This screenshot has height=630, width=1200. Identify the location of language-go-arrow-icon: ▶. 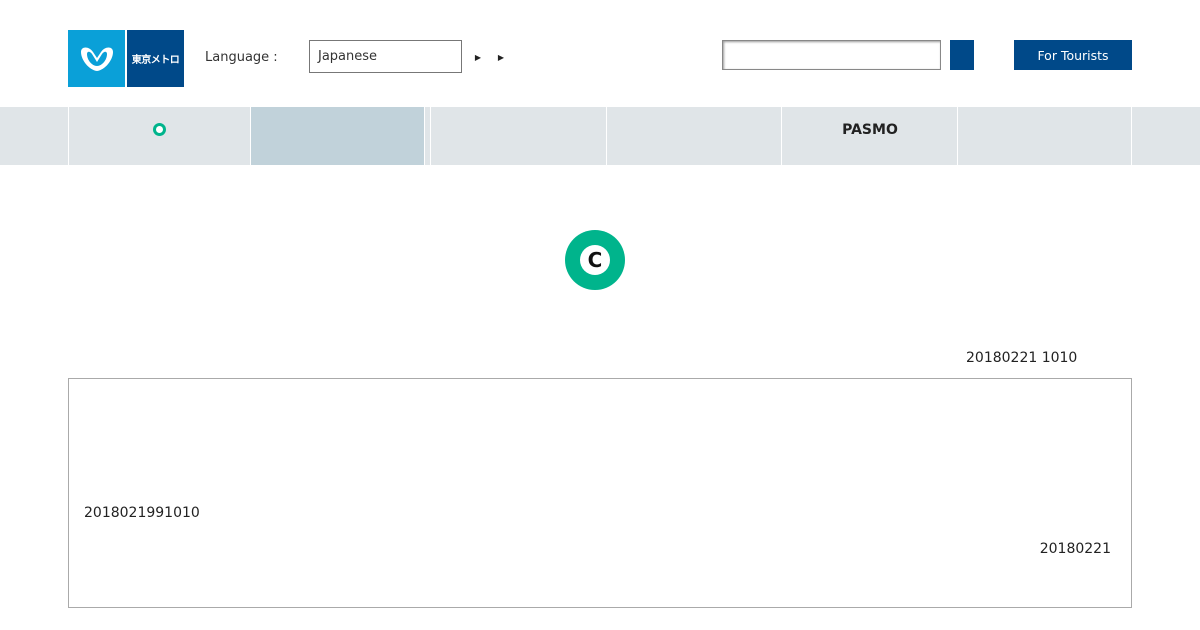
(478, 57).